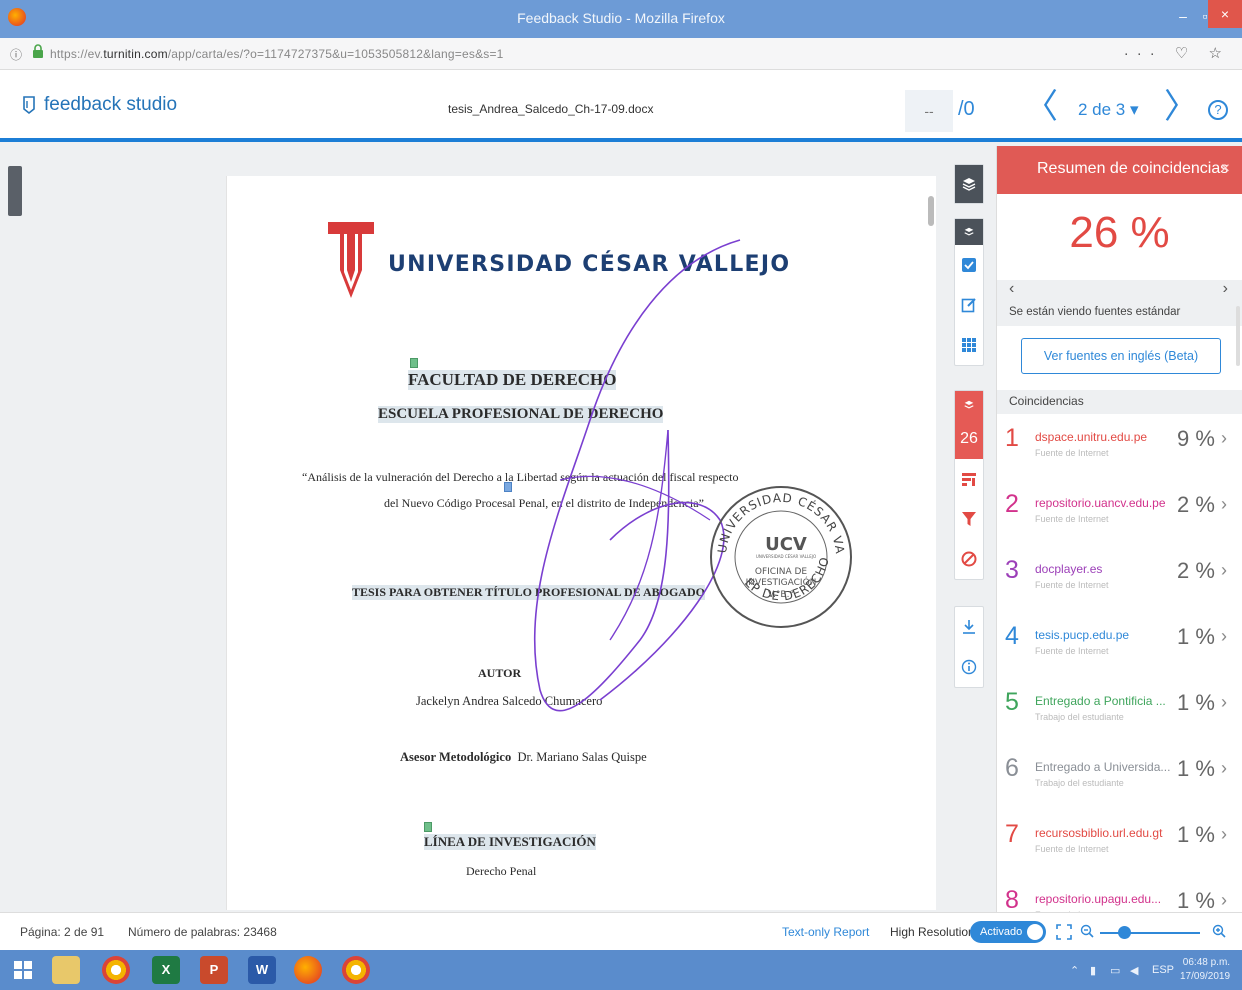 Image resolution: width=1242 pixels, height=990 pixels. I want to click on match-row: 4 tesis.pucp.edu.pe Fuente de Internet 1 % ›, so click(1119, 645).